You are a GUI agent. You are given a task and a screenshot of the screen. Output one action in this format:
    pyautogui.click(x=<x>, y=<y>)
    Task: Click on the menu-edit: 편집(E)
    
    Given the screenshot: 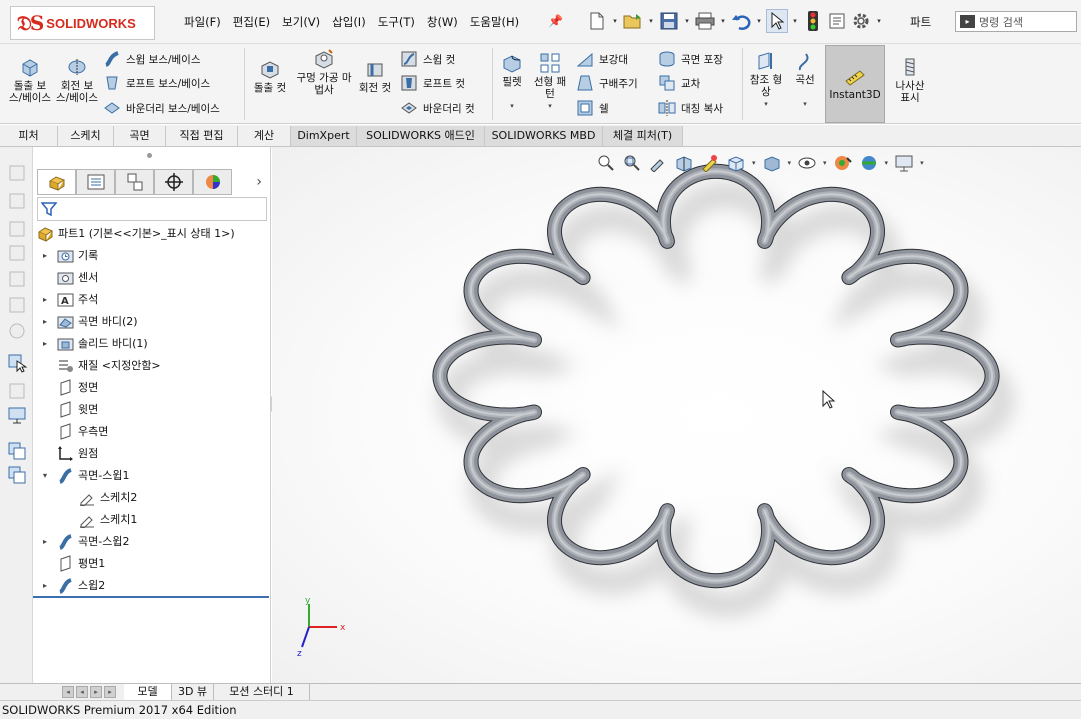 What is the action you would take?
    pyautogui.click(x=251, y=22)
    